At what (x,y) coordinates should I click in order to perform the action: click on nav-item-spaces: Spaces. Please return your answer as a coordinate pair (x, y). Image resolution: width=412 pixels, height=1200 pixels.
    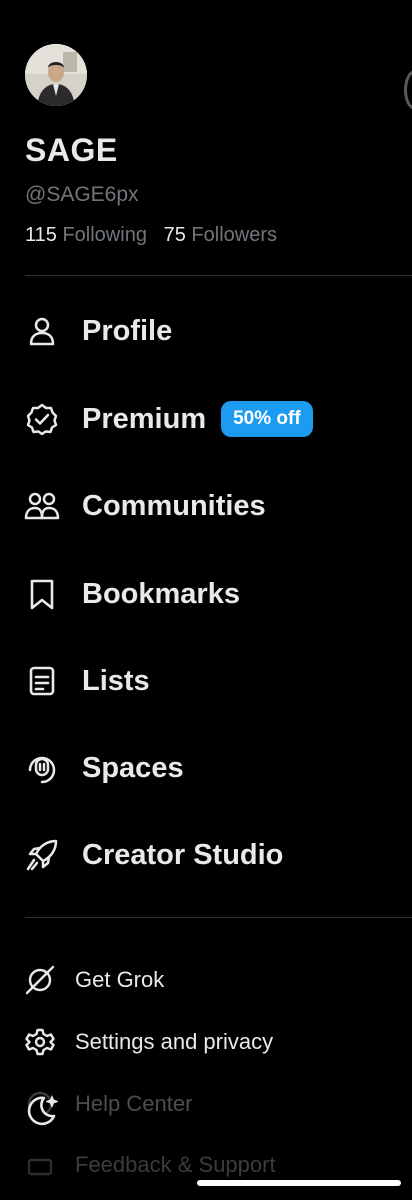
    Looking at the image, I should click on (103, 768).